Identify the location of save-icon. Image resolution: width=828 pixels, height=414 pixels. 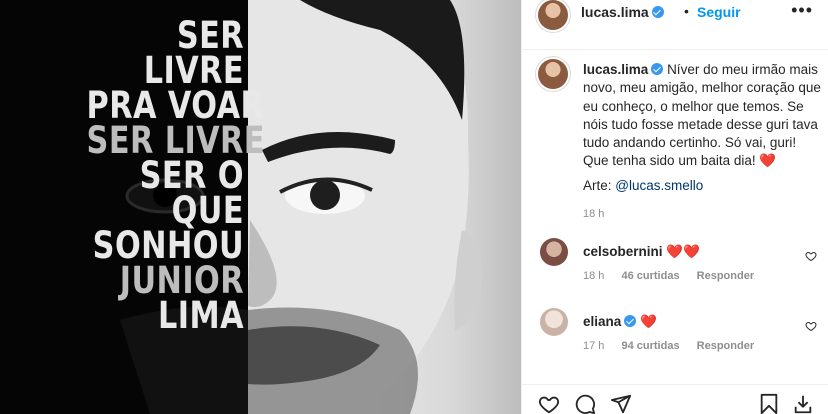
(769, 403).